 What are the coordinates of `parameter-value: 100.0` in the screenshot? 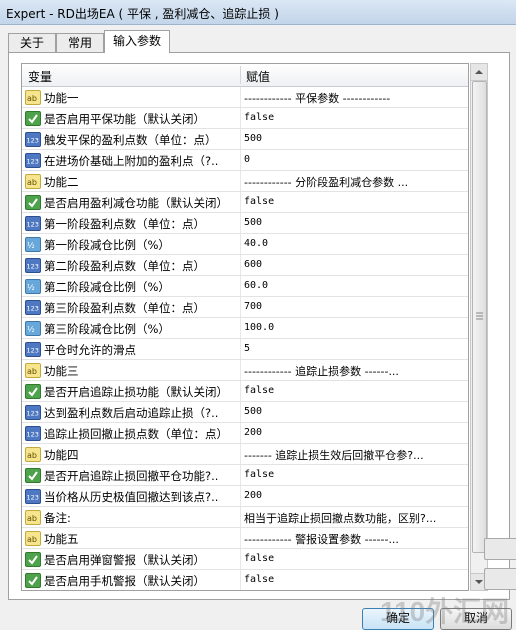 It's located at (354, 327).